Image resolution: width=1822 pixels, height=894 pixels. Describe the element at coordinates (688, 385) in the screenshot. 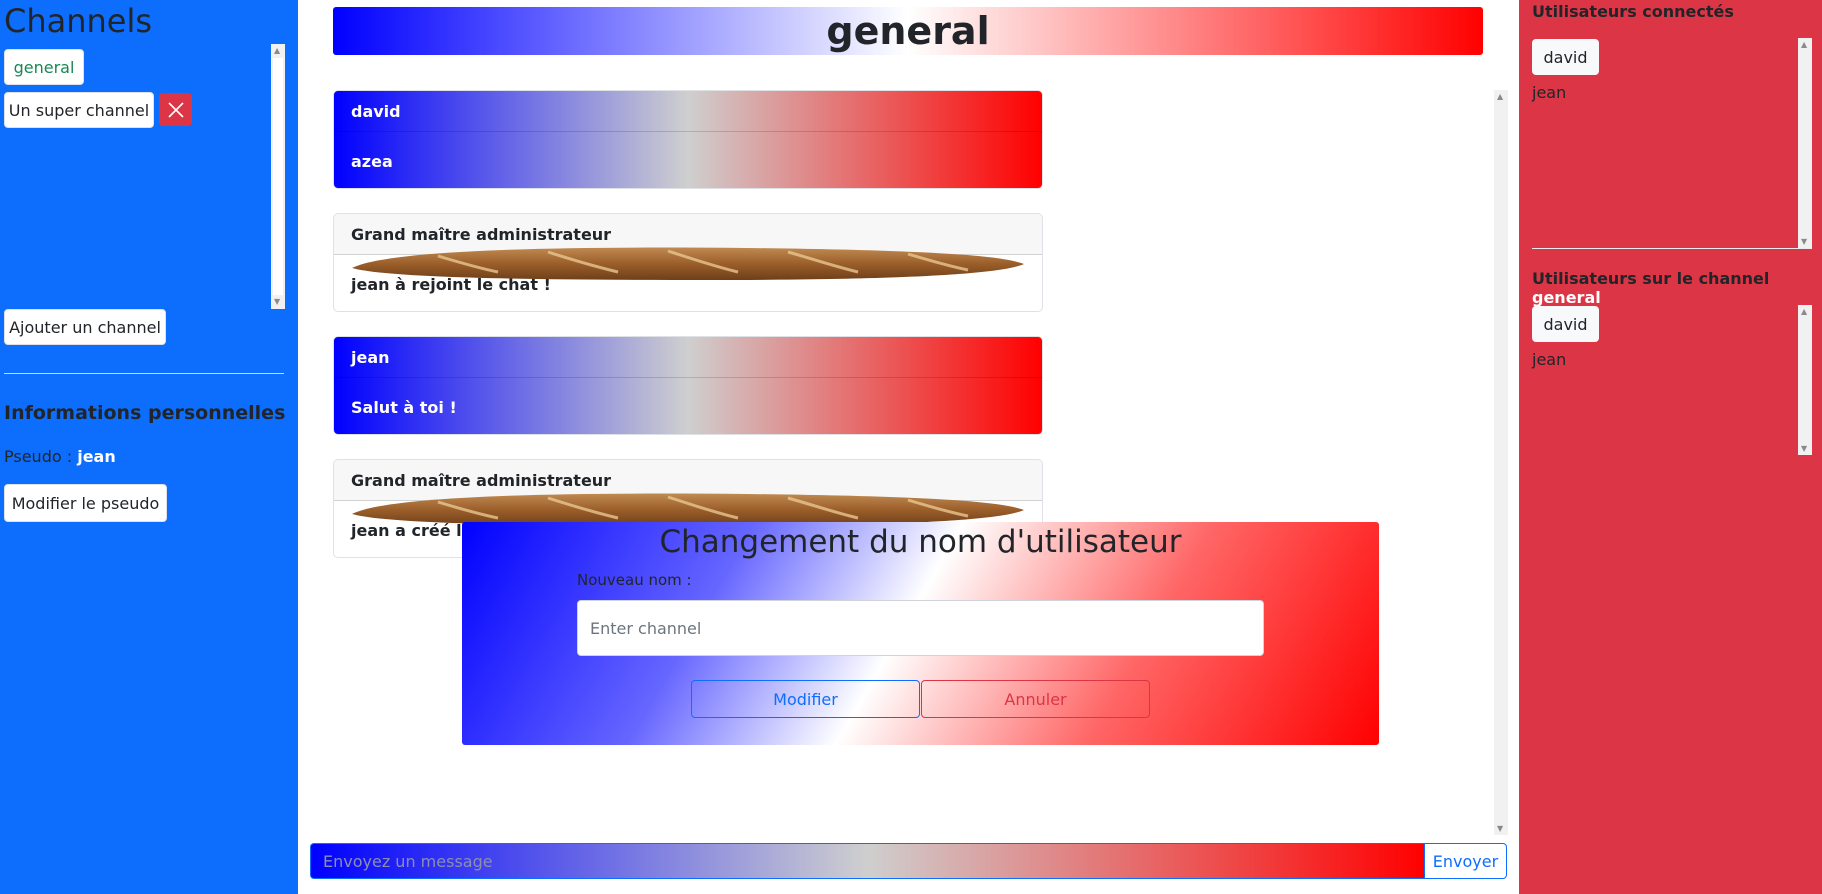

I see `message-card: jean Salut à toi !` at that location.